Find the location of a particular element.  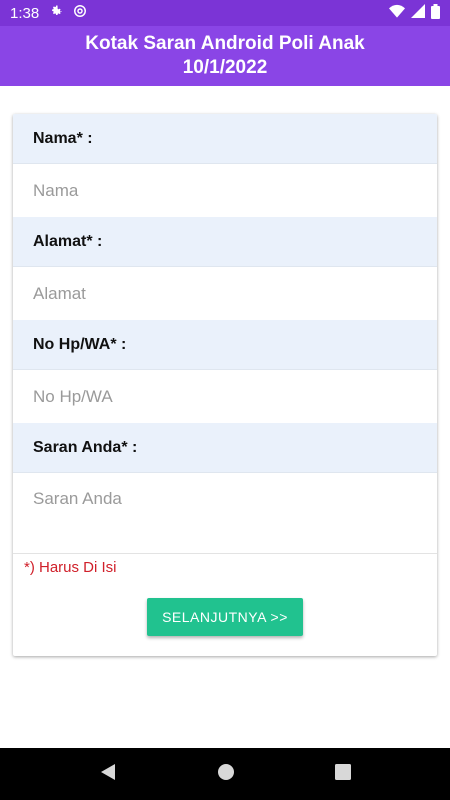

back-icon is located at coordinates (108, 774).